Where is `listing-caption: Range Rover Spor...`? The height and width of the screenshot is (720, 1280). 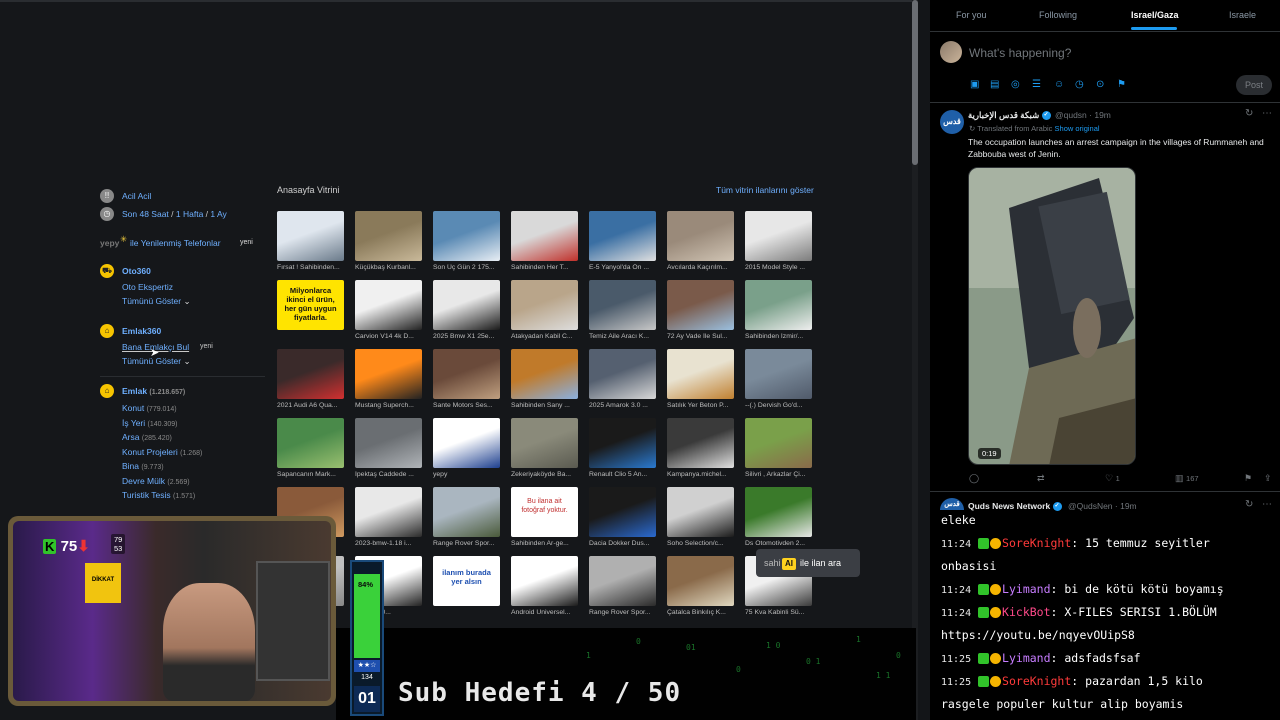
listing-caption: Range Rover Spor... is located at coordinates (622, 612).